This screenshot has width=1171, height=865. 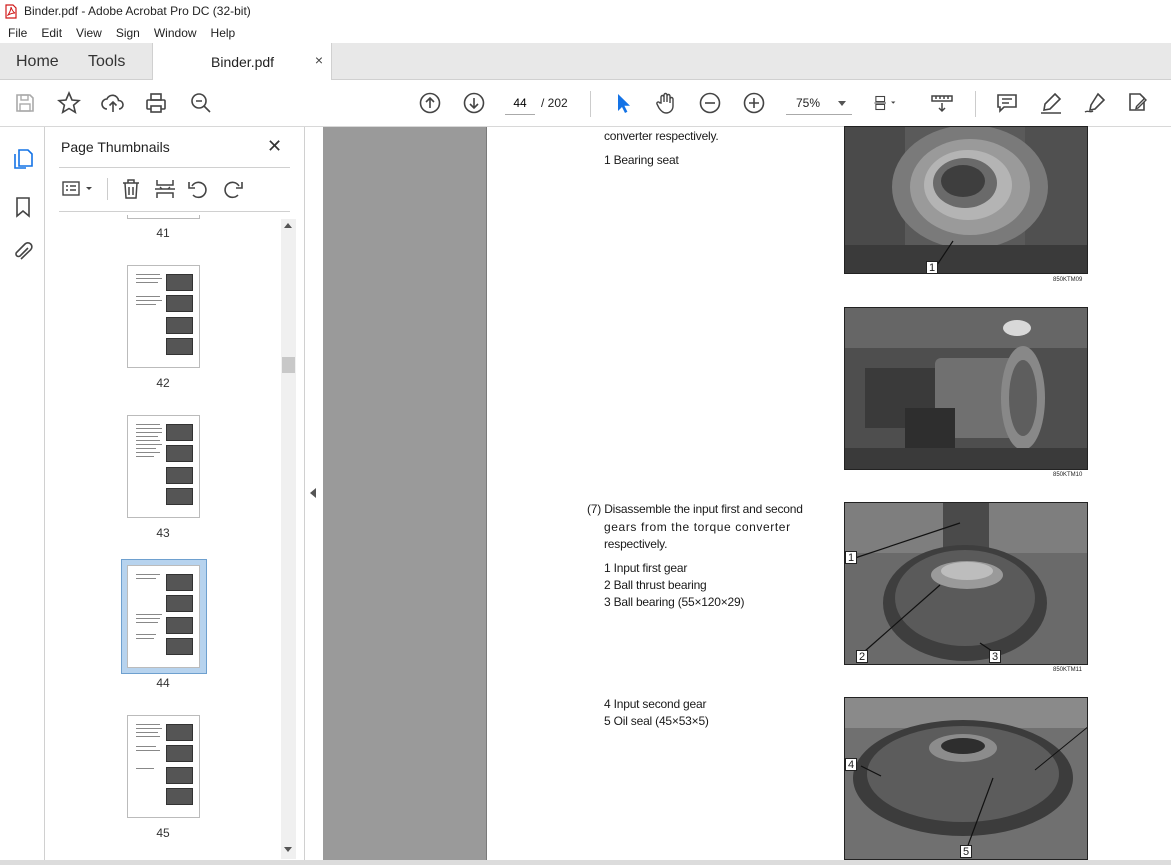 I want to click on photo-torque-converter, so click(x=966, y=388).